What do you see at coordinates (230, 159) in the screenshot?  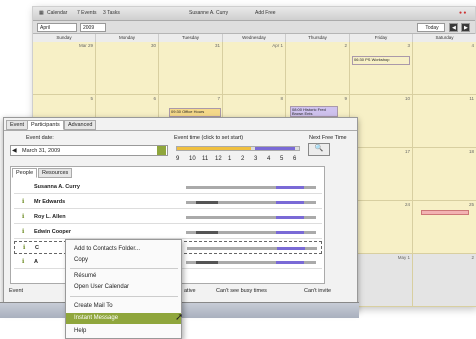 I see `hour-label: 1` at bounding box center [230, 159].